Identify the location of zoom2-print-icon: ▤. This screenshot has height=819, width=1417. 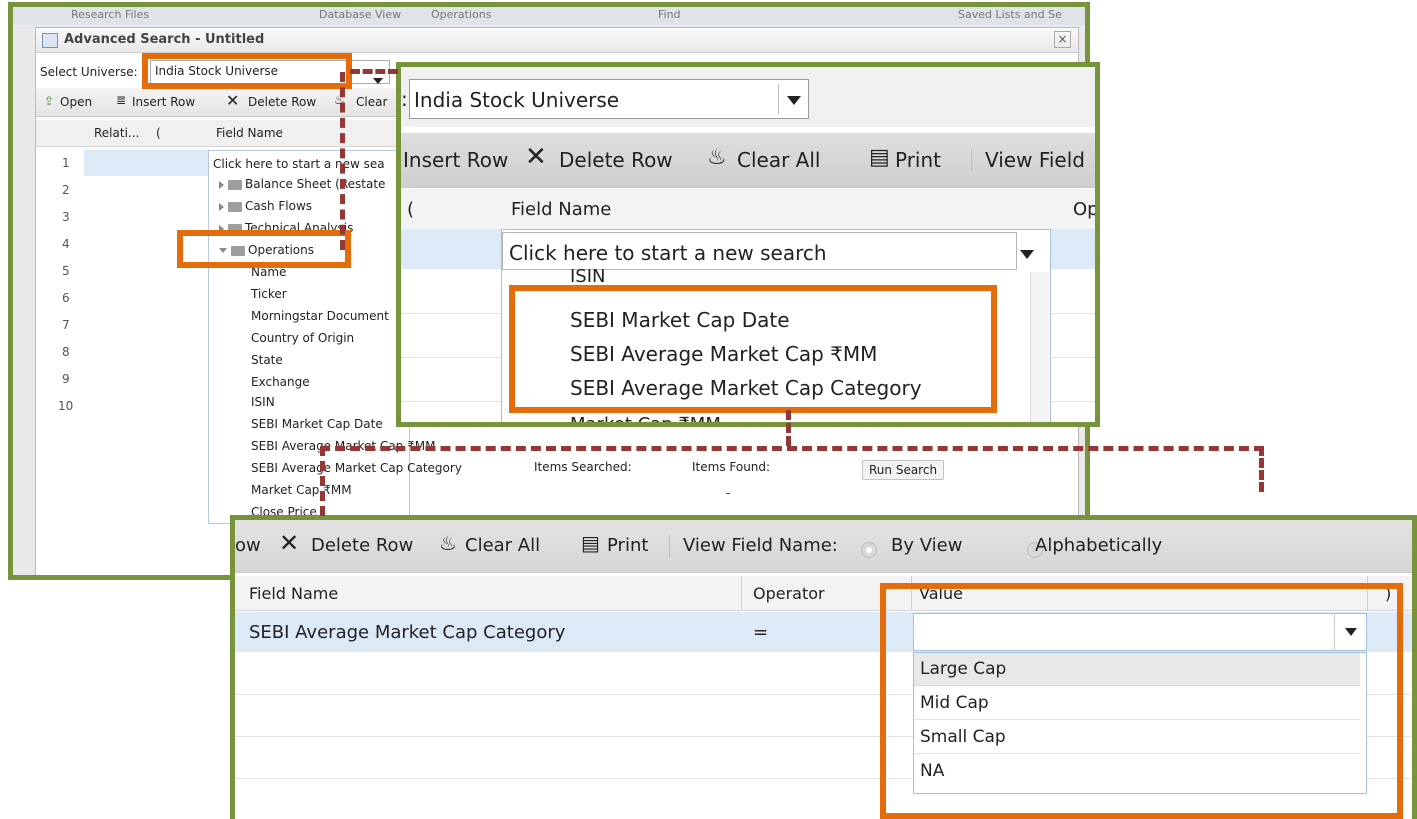
(590, 543).